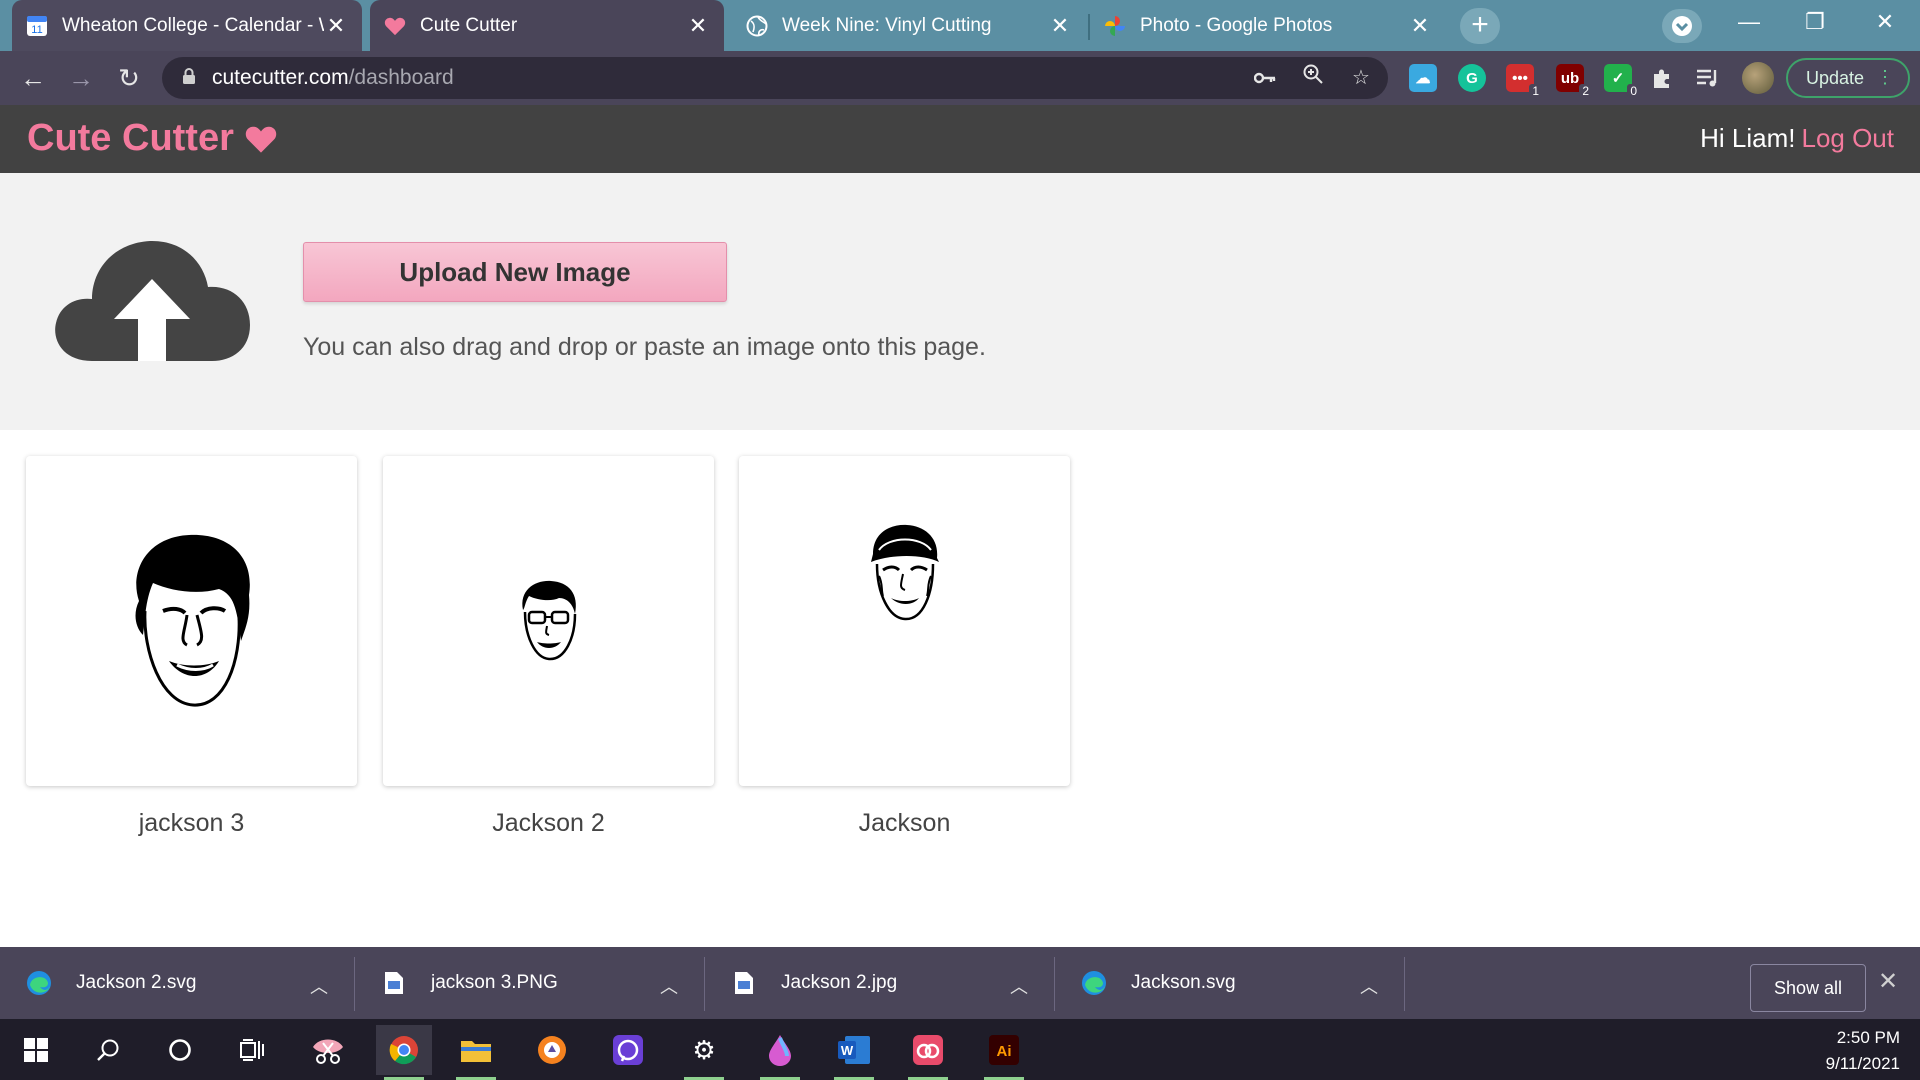  I want to click on discord-like-app-icon, so click(628, 1050).